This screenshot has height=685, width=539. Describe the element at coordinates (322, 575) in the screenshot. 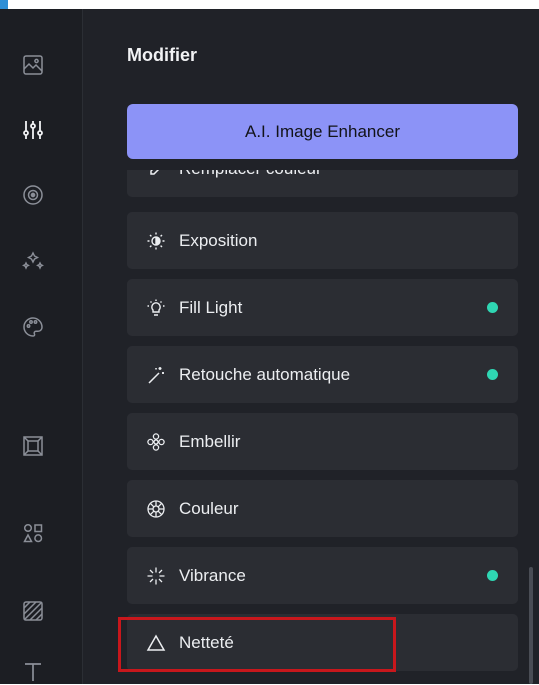

I see `list-item-vibrance: Vibrance` at that location.